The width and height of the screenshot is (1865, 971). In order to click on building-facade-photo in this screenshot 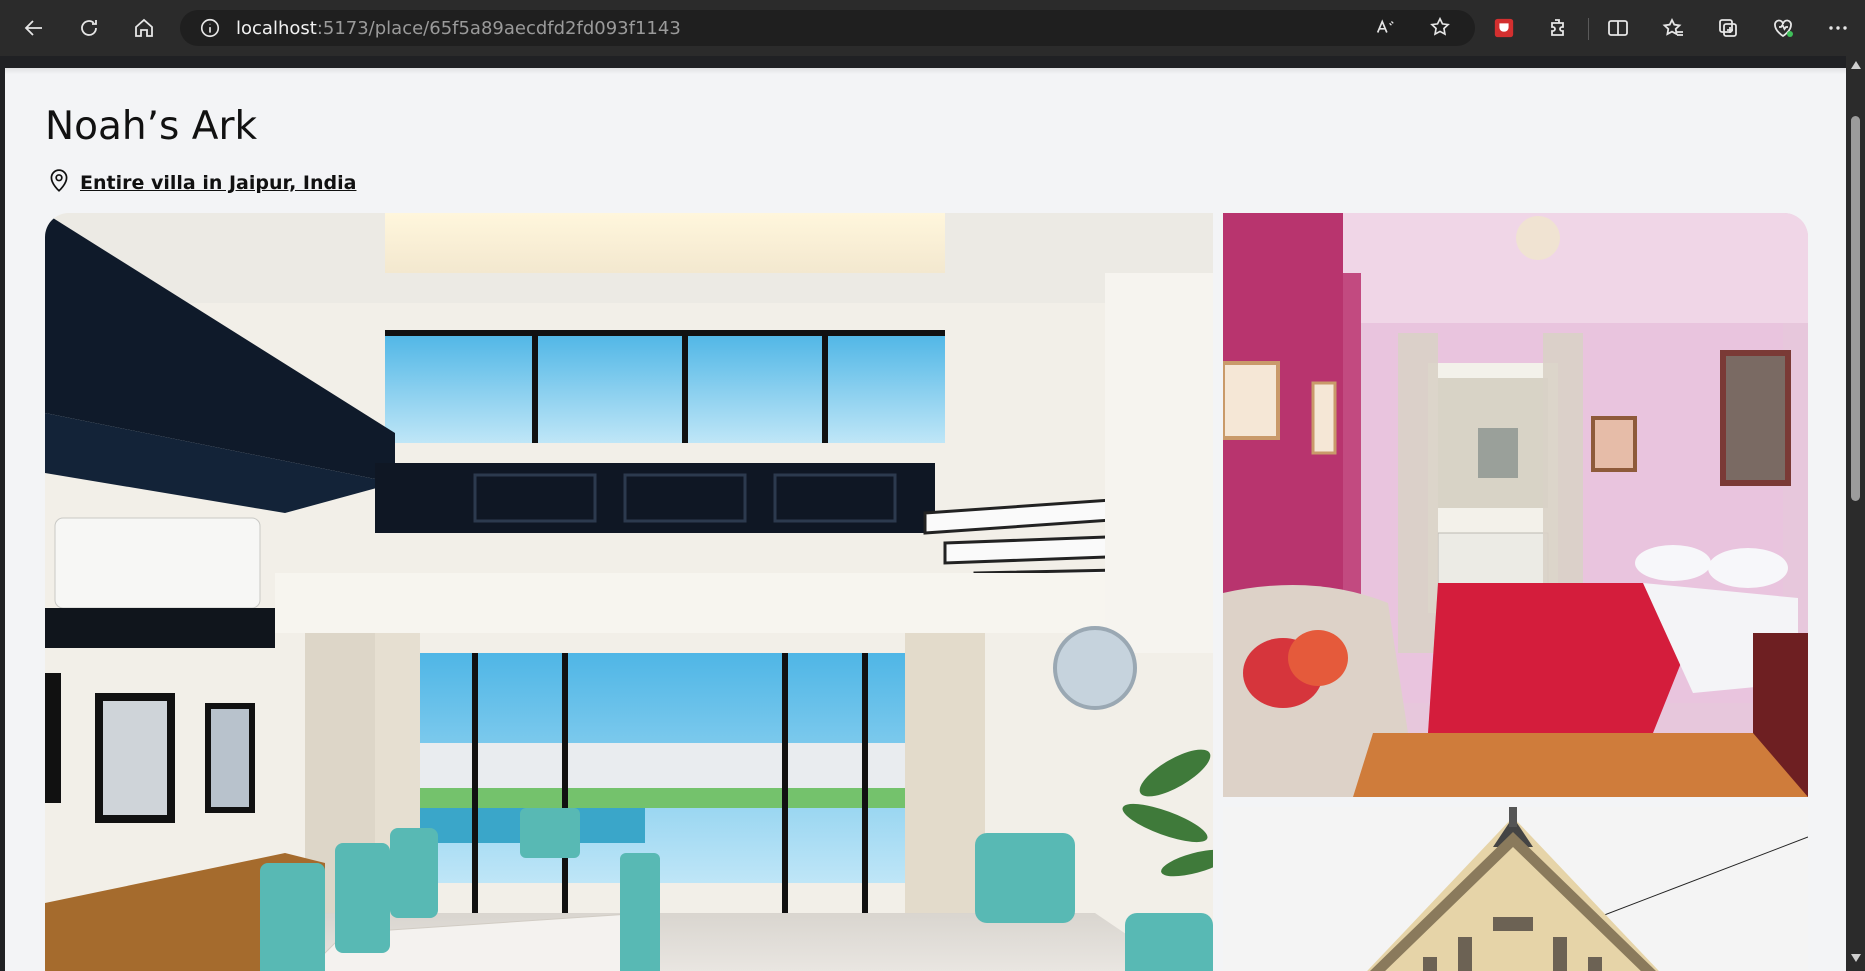, I will do `click(1515, 889)`.